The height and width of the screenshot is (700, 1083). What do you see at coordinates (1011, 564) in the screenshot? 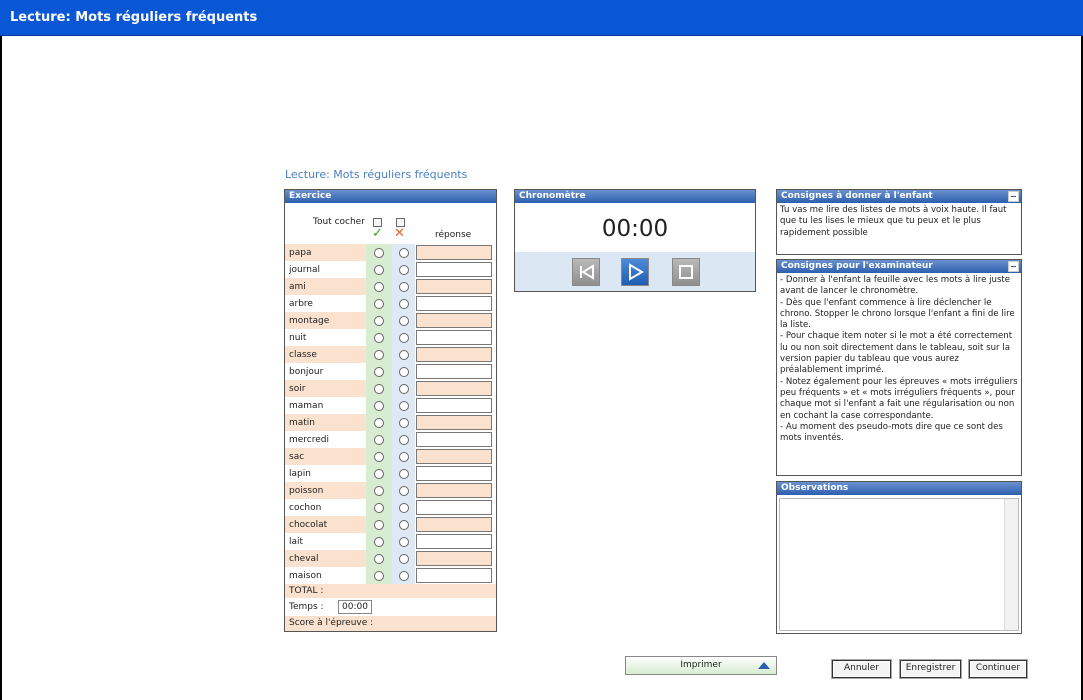
I see `observations-scrollbar` at bounding box center [1011, 564].